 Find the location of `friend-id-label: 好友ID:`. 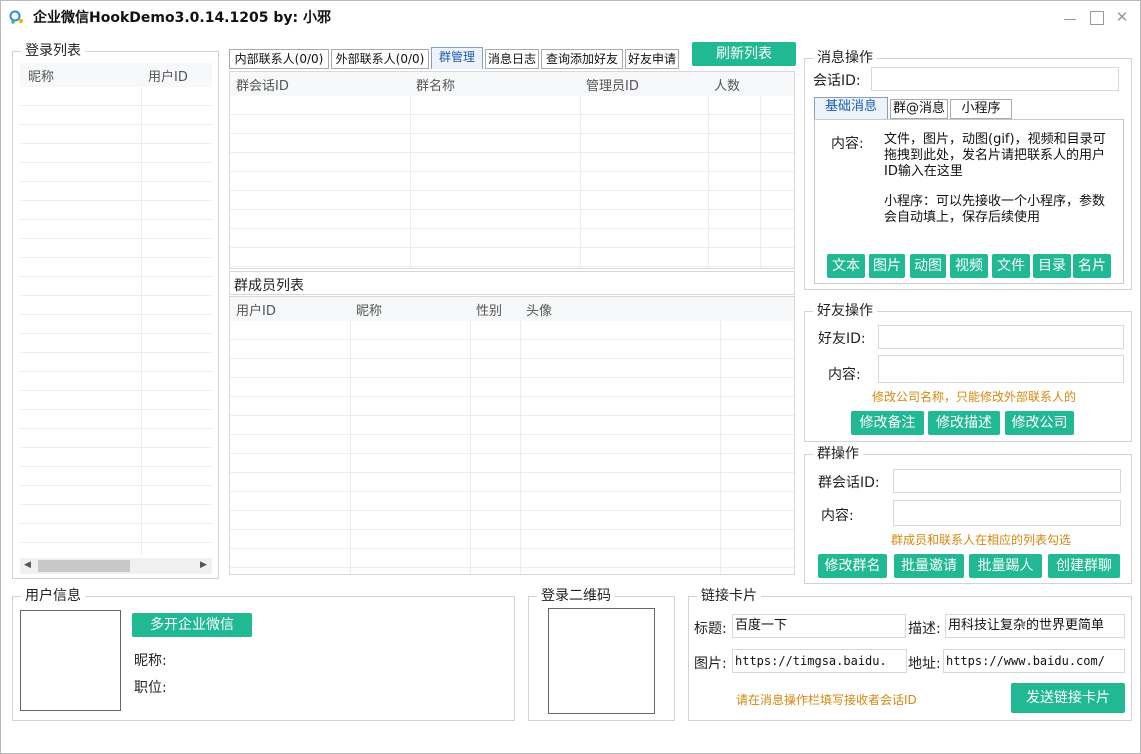

friend-id-label: 好友ID: is located at coordinates (842, 339).